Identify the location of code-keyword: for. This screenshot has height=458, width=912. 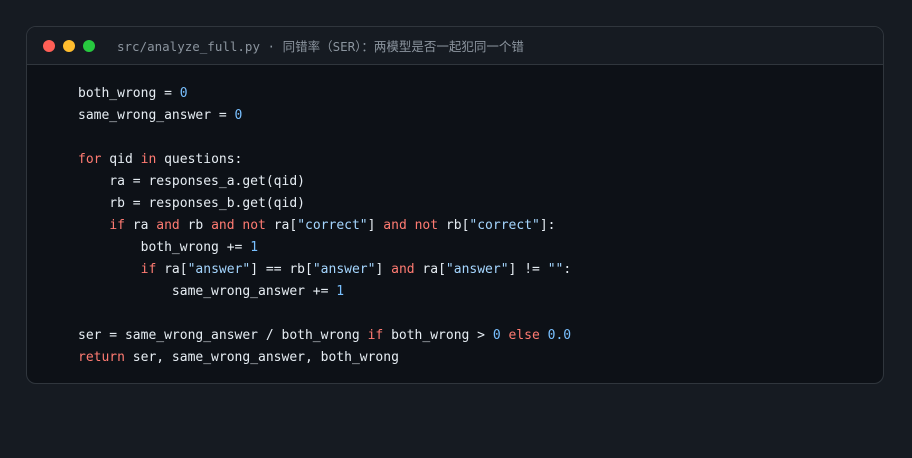
(90, 159).